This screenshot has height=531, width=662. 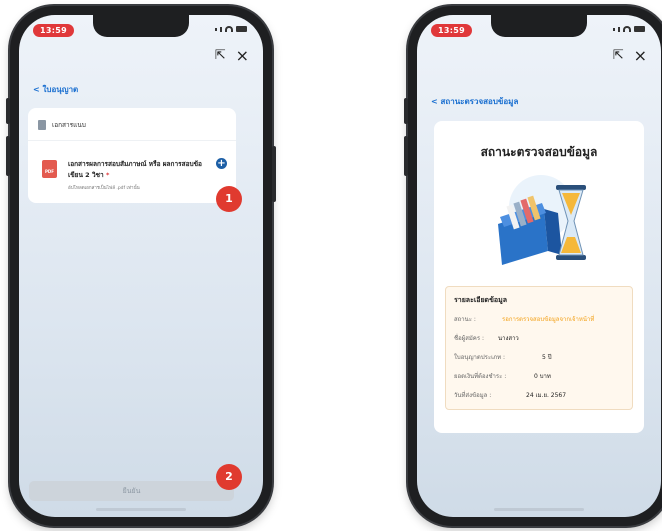 I want to click on add-document-button: +, so click(x=221, y=163).